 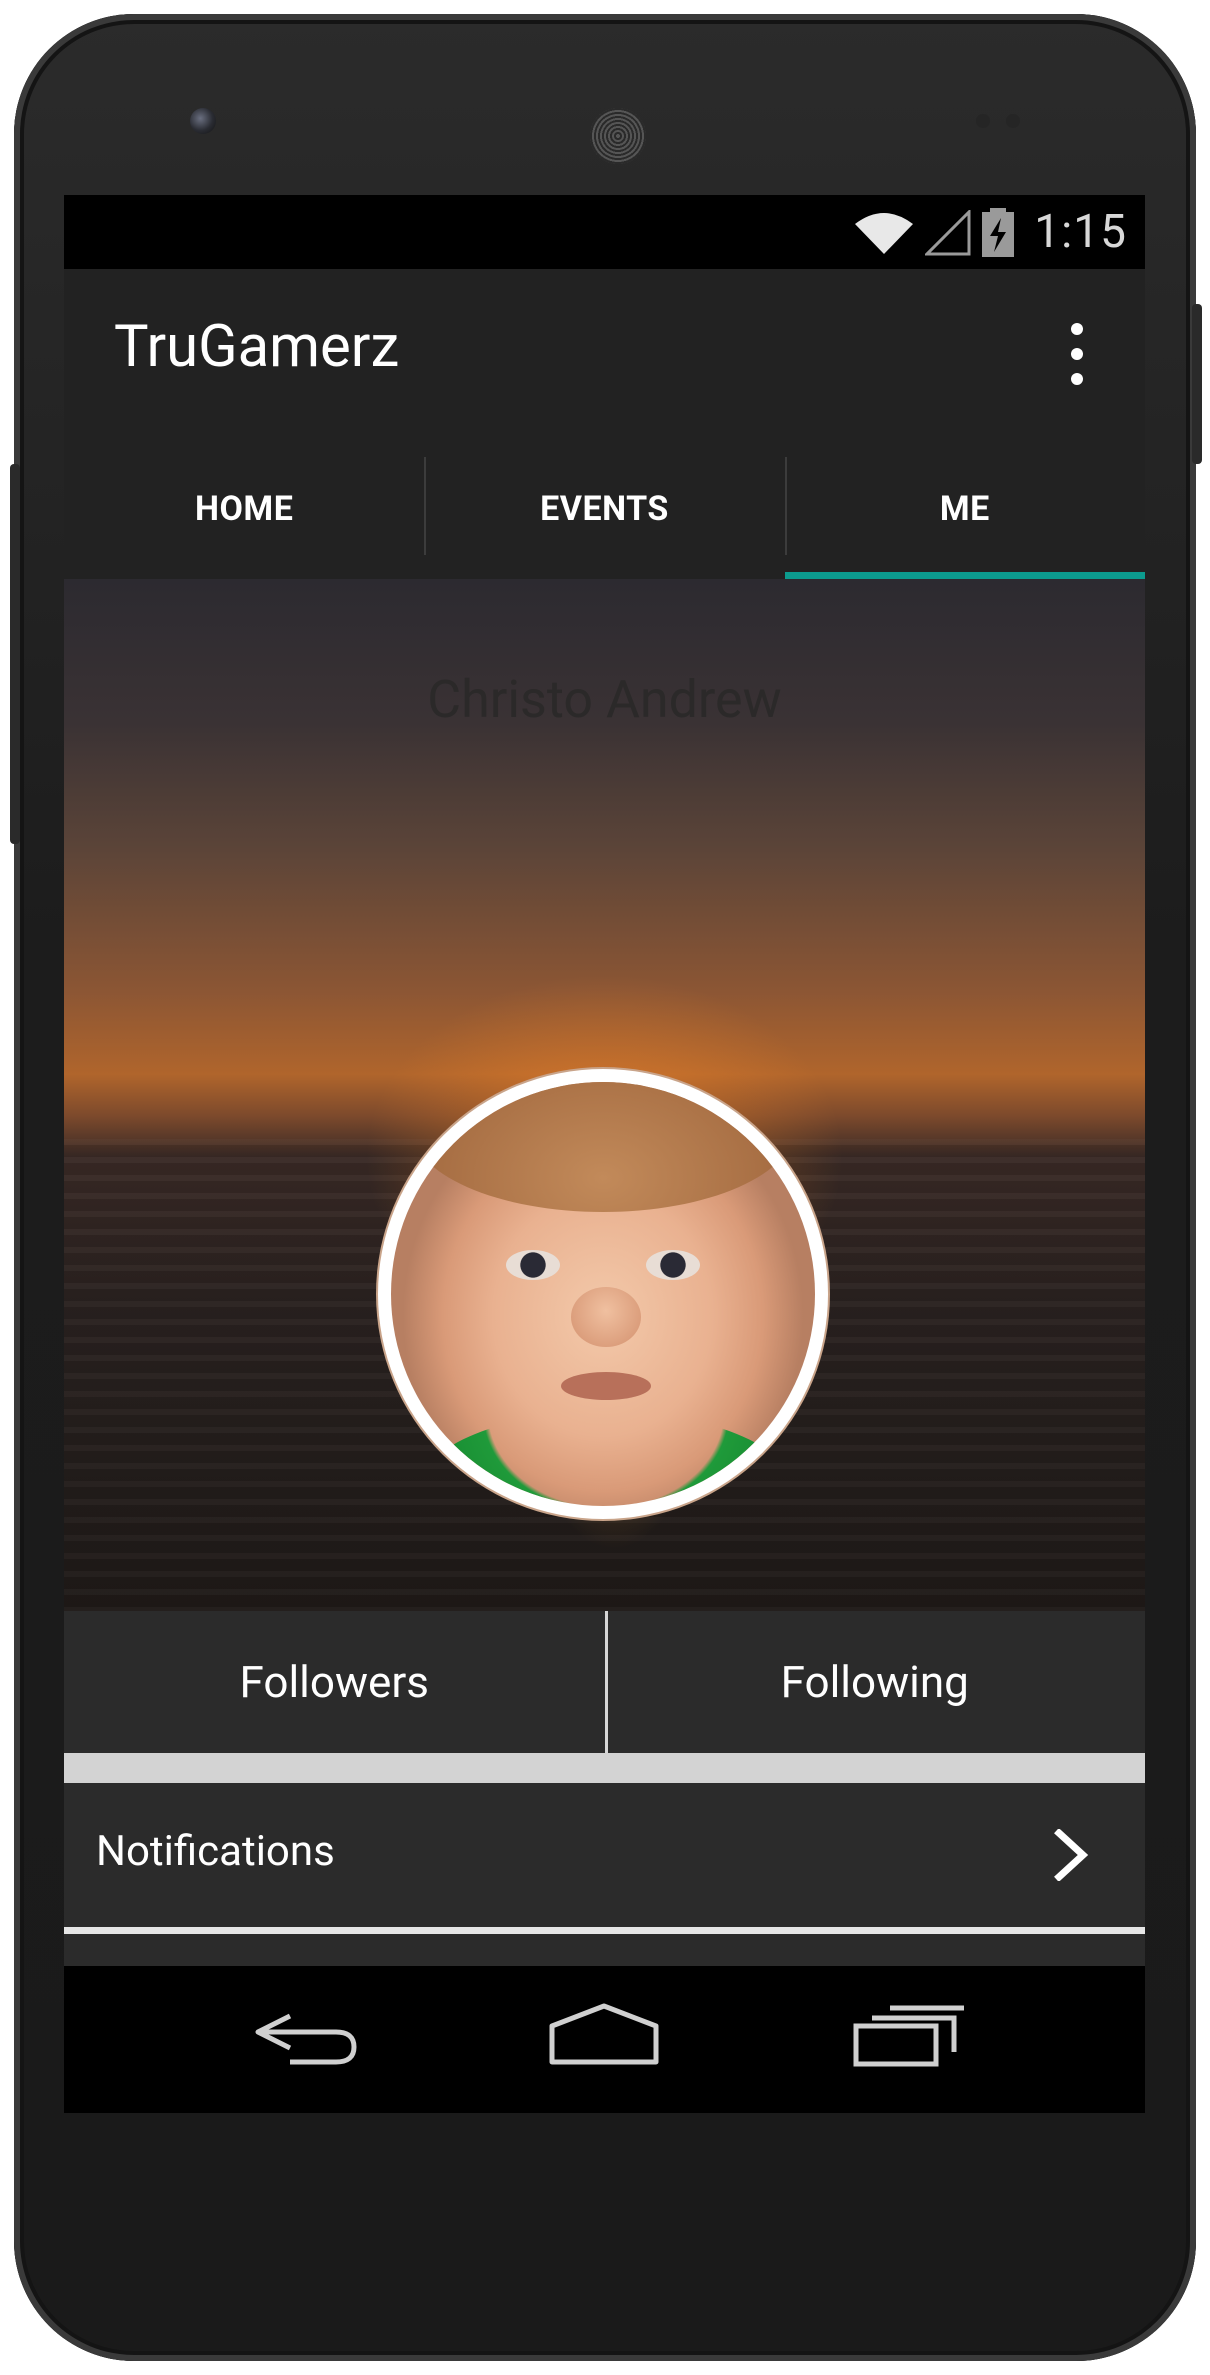 I want to click on avatar-image, so click(x=603, y=1294).